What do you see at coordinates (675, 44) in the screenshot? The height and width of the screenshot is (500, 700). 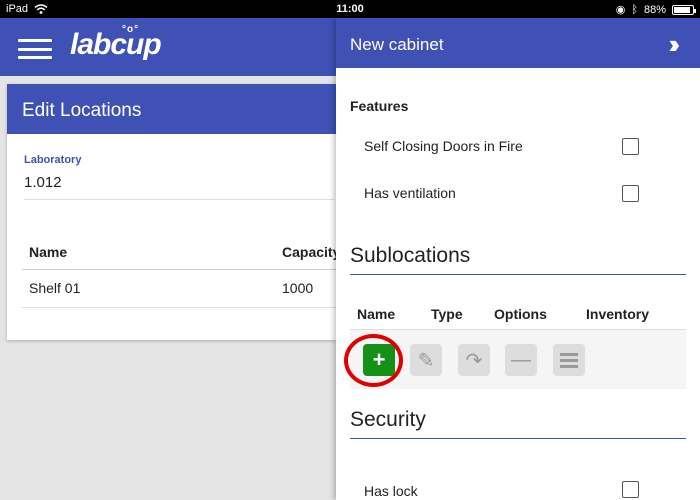 I see `collapse-panel-icon: ››` at bounding box center [675, 44].